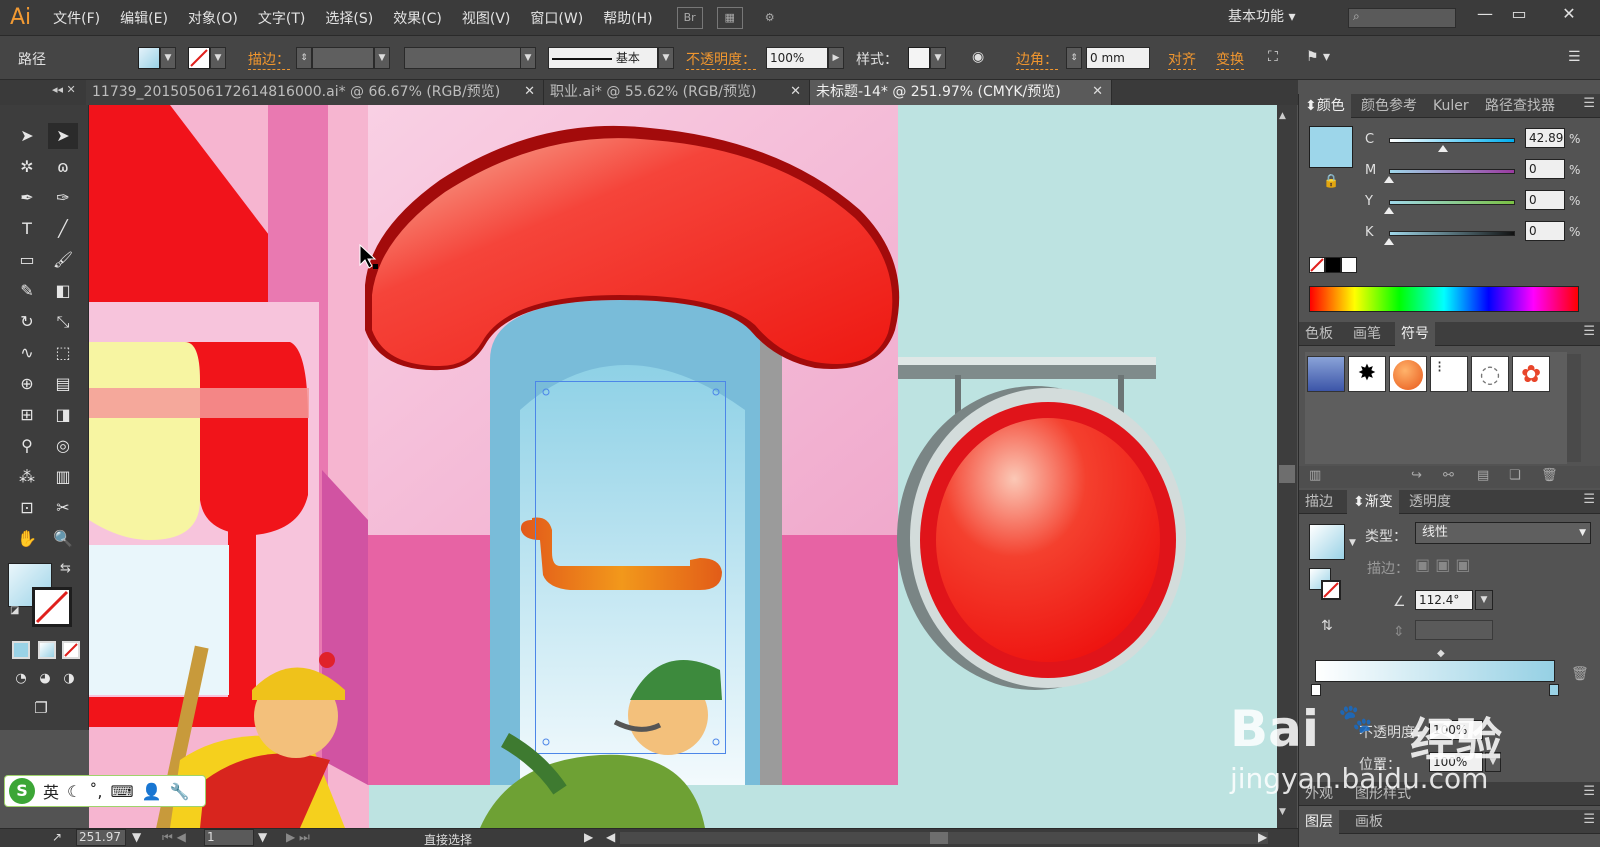 The height and width of the screenshot is (847, 1600). Describe the element at coordinates (1369, 822) in the screenshot. I see `tab-artboards: 画板` at that location.